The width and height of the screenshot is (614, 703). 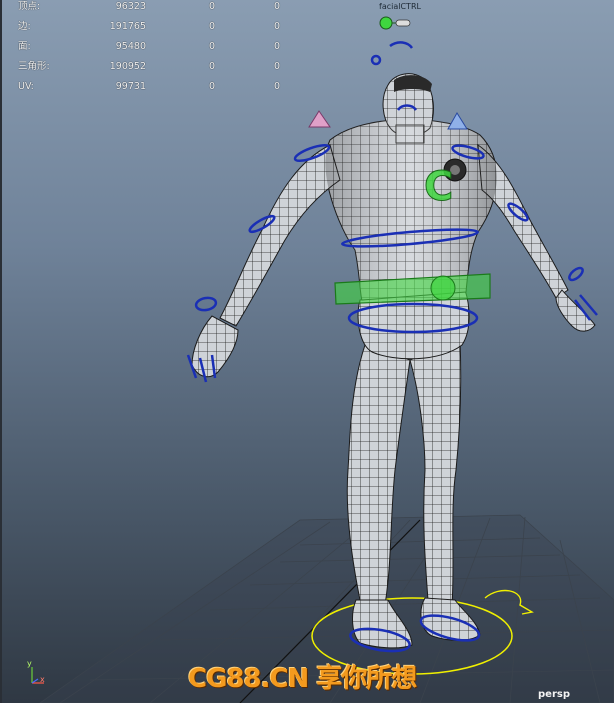 What do you see at coordinates (130, 86) in the screenshot?
I see `hud-value: 99731` at bounding box center [130, 86].